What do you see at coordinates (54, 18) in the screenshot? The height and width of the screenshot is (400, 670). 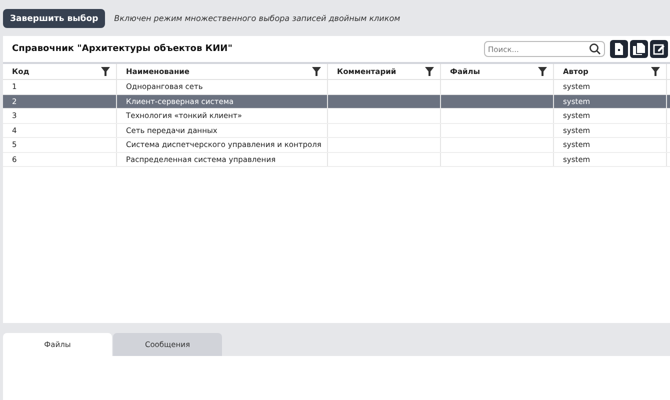 I see `finish-selection-button: Завершить выбор` at bounding box center [54, 18].